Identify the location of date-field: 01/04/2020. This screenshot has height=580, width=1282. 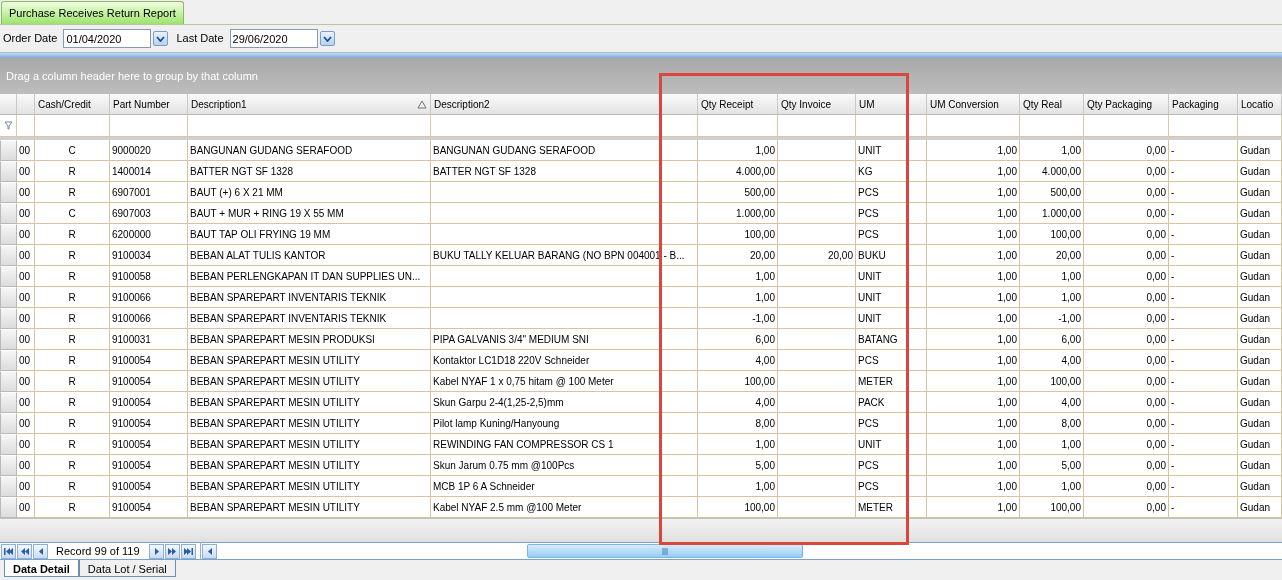
(107, 38).